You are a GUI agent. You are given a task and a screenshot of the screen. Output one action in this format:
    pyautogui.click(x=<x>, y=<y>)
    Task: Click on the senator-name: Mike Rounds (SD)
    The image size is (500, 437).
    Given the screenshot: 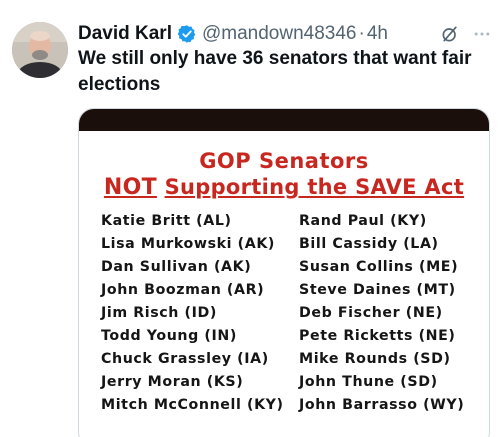 What is the action you would take?
    pyautogui.click(x=375, y=359)
    